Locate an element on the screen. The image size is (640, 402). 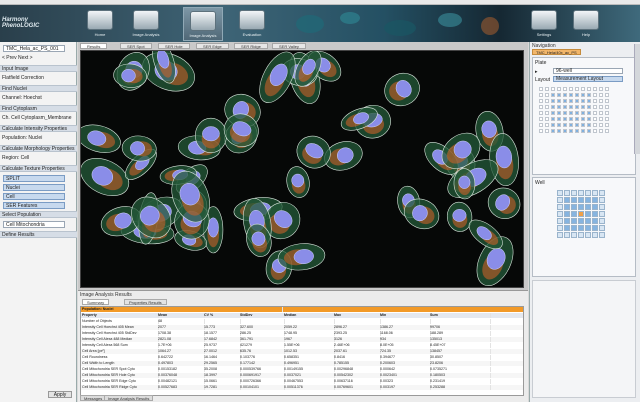
step-header: Calculate Texture Properties is located at coordinates (38, 168).